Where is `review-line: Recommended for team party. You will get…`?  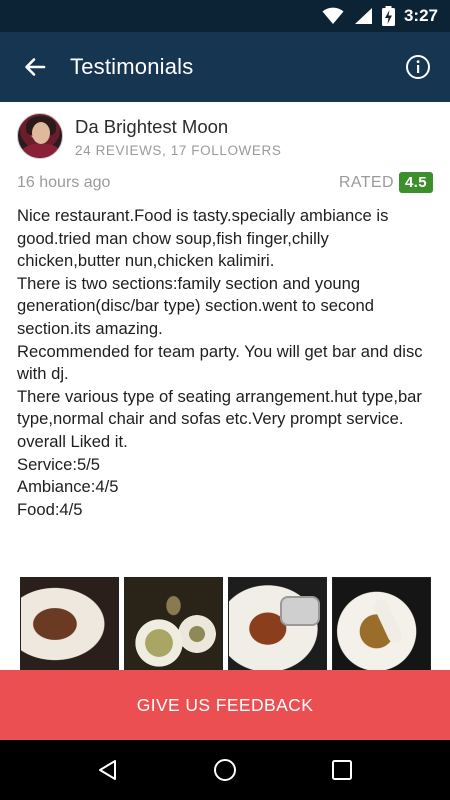 review-line: Recommended for team party. You will get… is located at coordinates (220, 362).